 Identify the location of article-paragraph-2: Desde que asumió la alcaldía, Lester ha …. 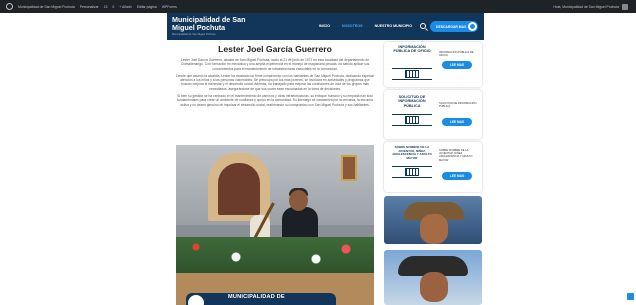
(275, 82).